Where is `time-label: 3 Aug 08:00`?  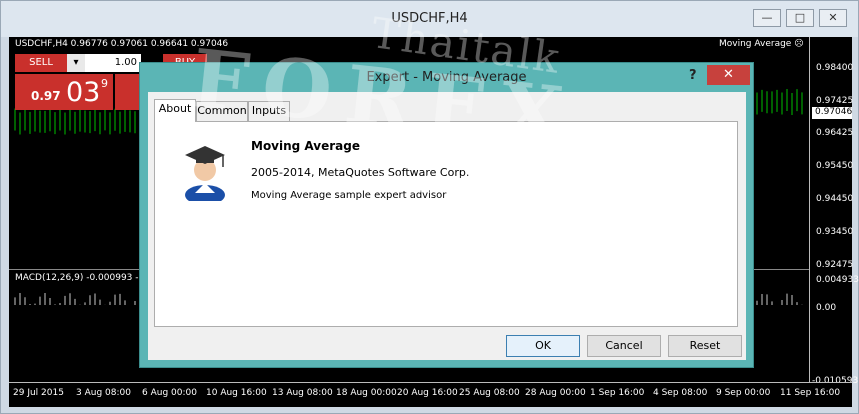 time-label: 3 Aug 08:00 is located at coordinates (103, 393).